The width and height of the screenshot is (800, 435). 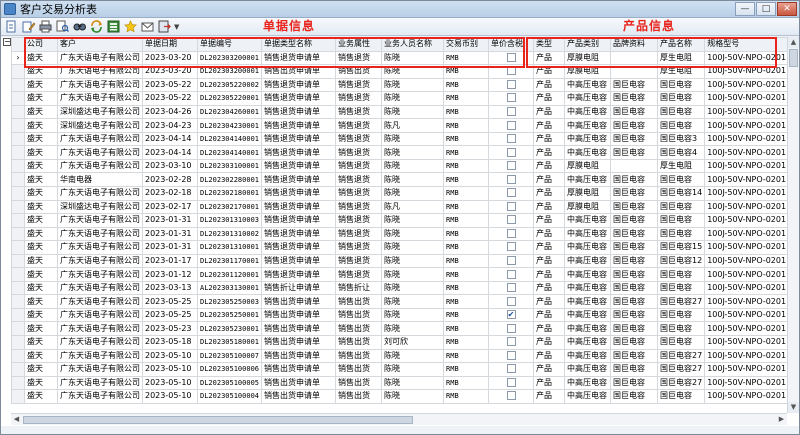 What do you see at coordinates (164, 26) in the screenshot?
I see `exit-icon` at bounding box center [164, 26].